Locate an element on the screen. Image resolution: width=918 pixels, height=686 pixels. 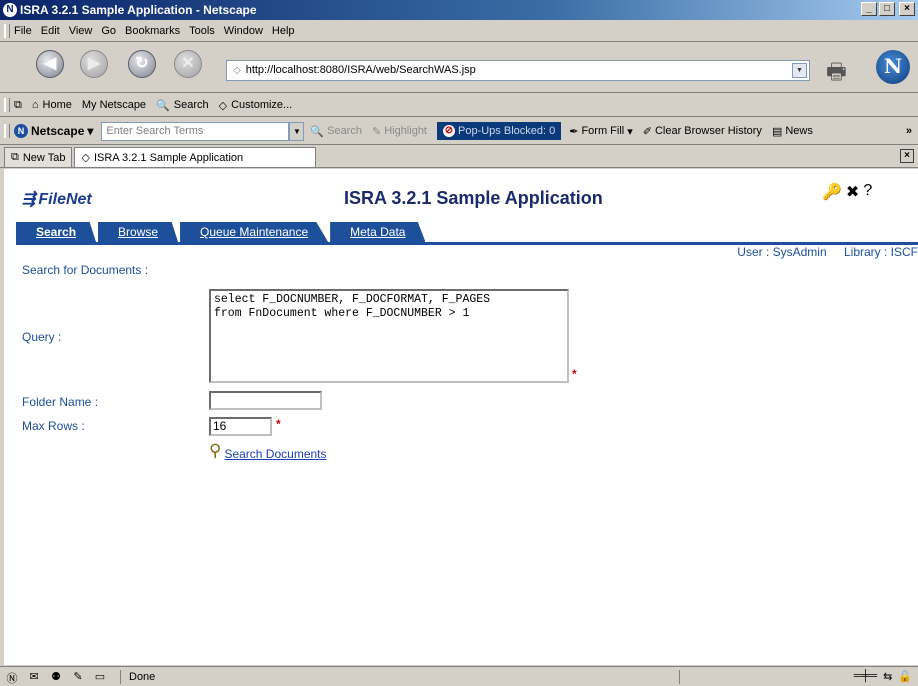
max-rows-label: Max Rows : is located at coordinates (53, 426).